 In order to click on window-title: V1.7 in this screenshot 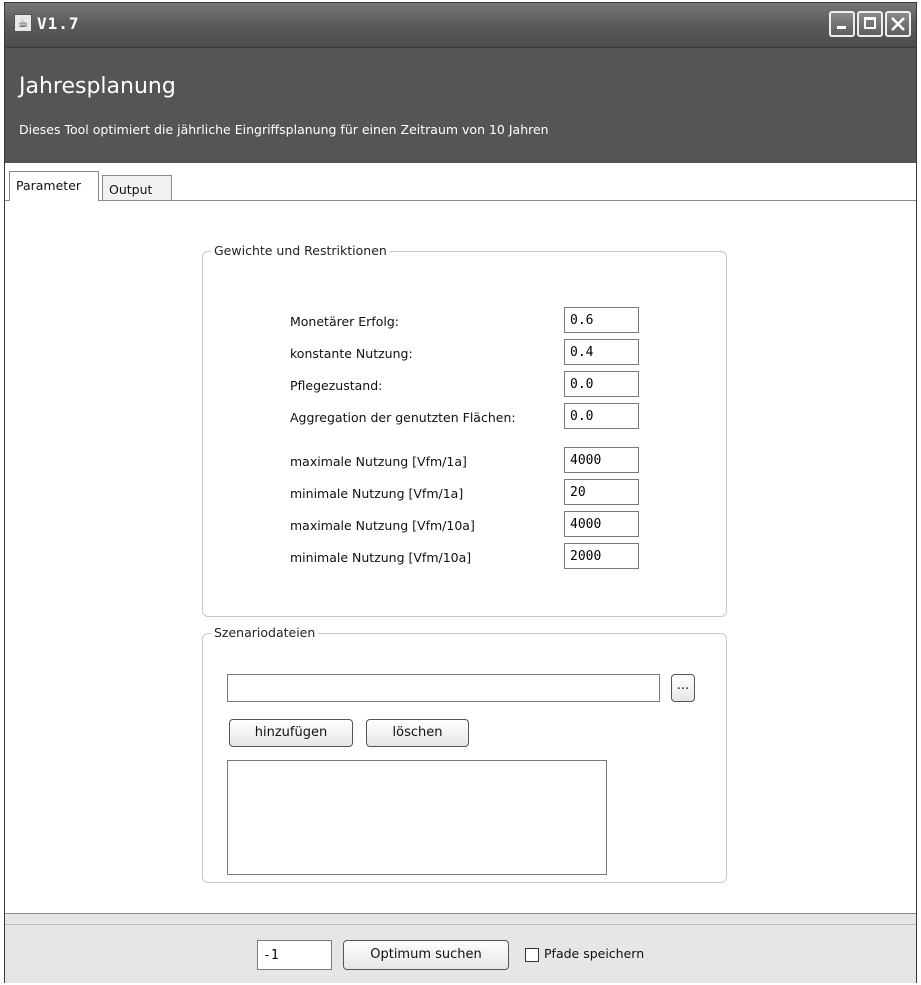, I will do `click(58, 23)`.